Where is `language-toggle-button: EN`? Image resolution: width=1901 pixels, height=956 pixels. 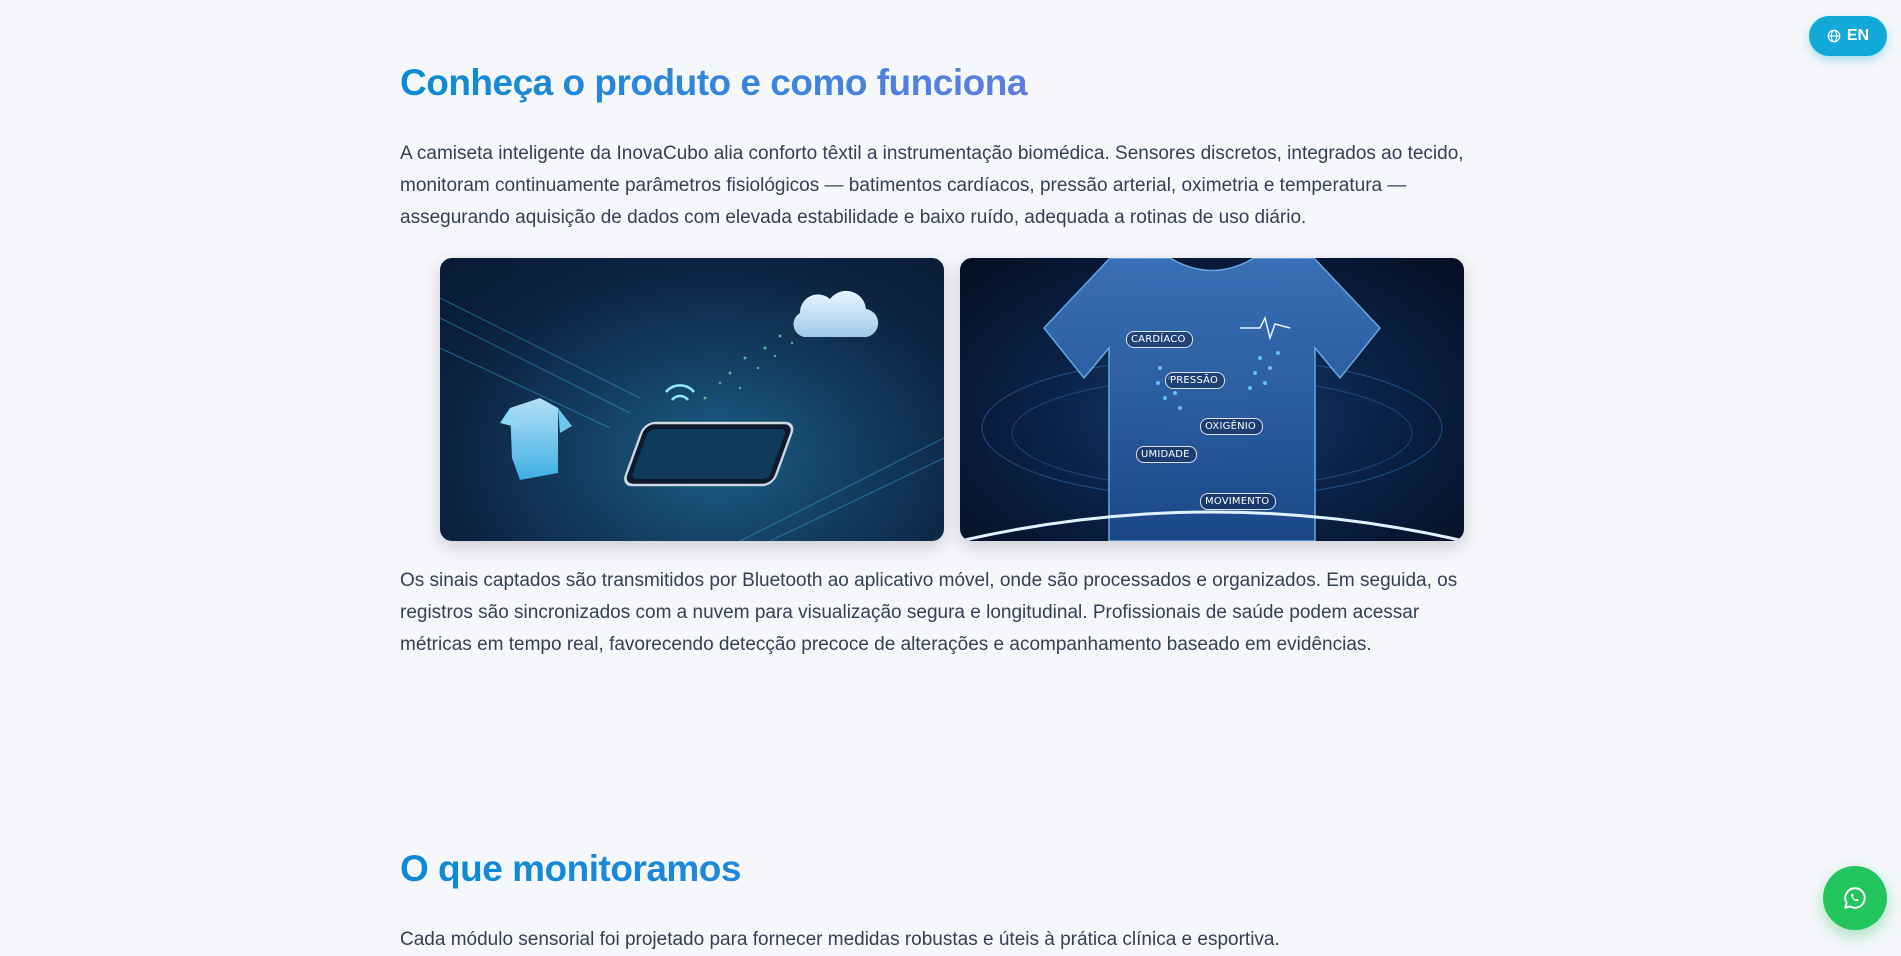
language-toggle-button: EN is located at coordinates (1848, 36).